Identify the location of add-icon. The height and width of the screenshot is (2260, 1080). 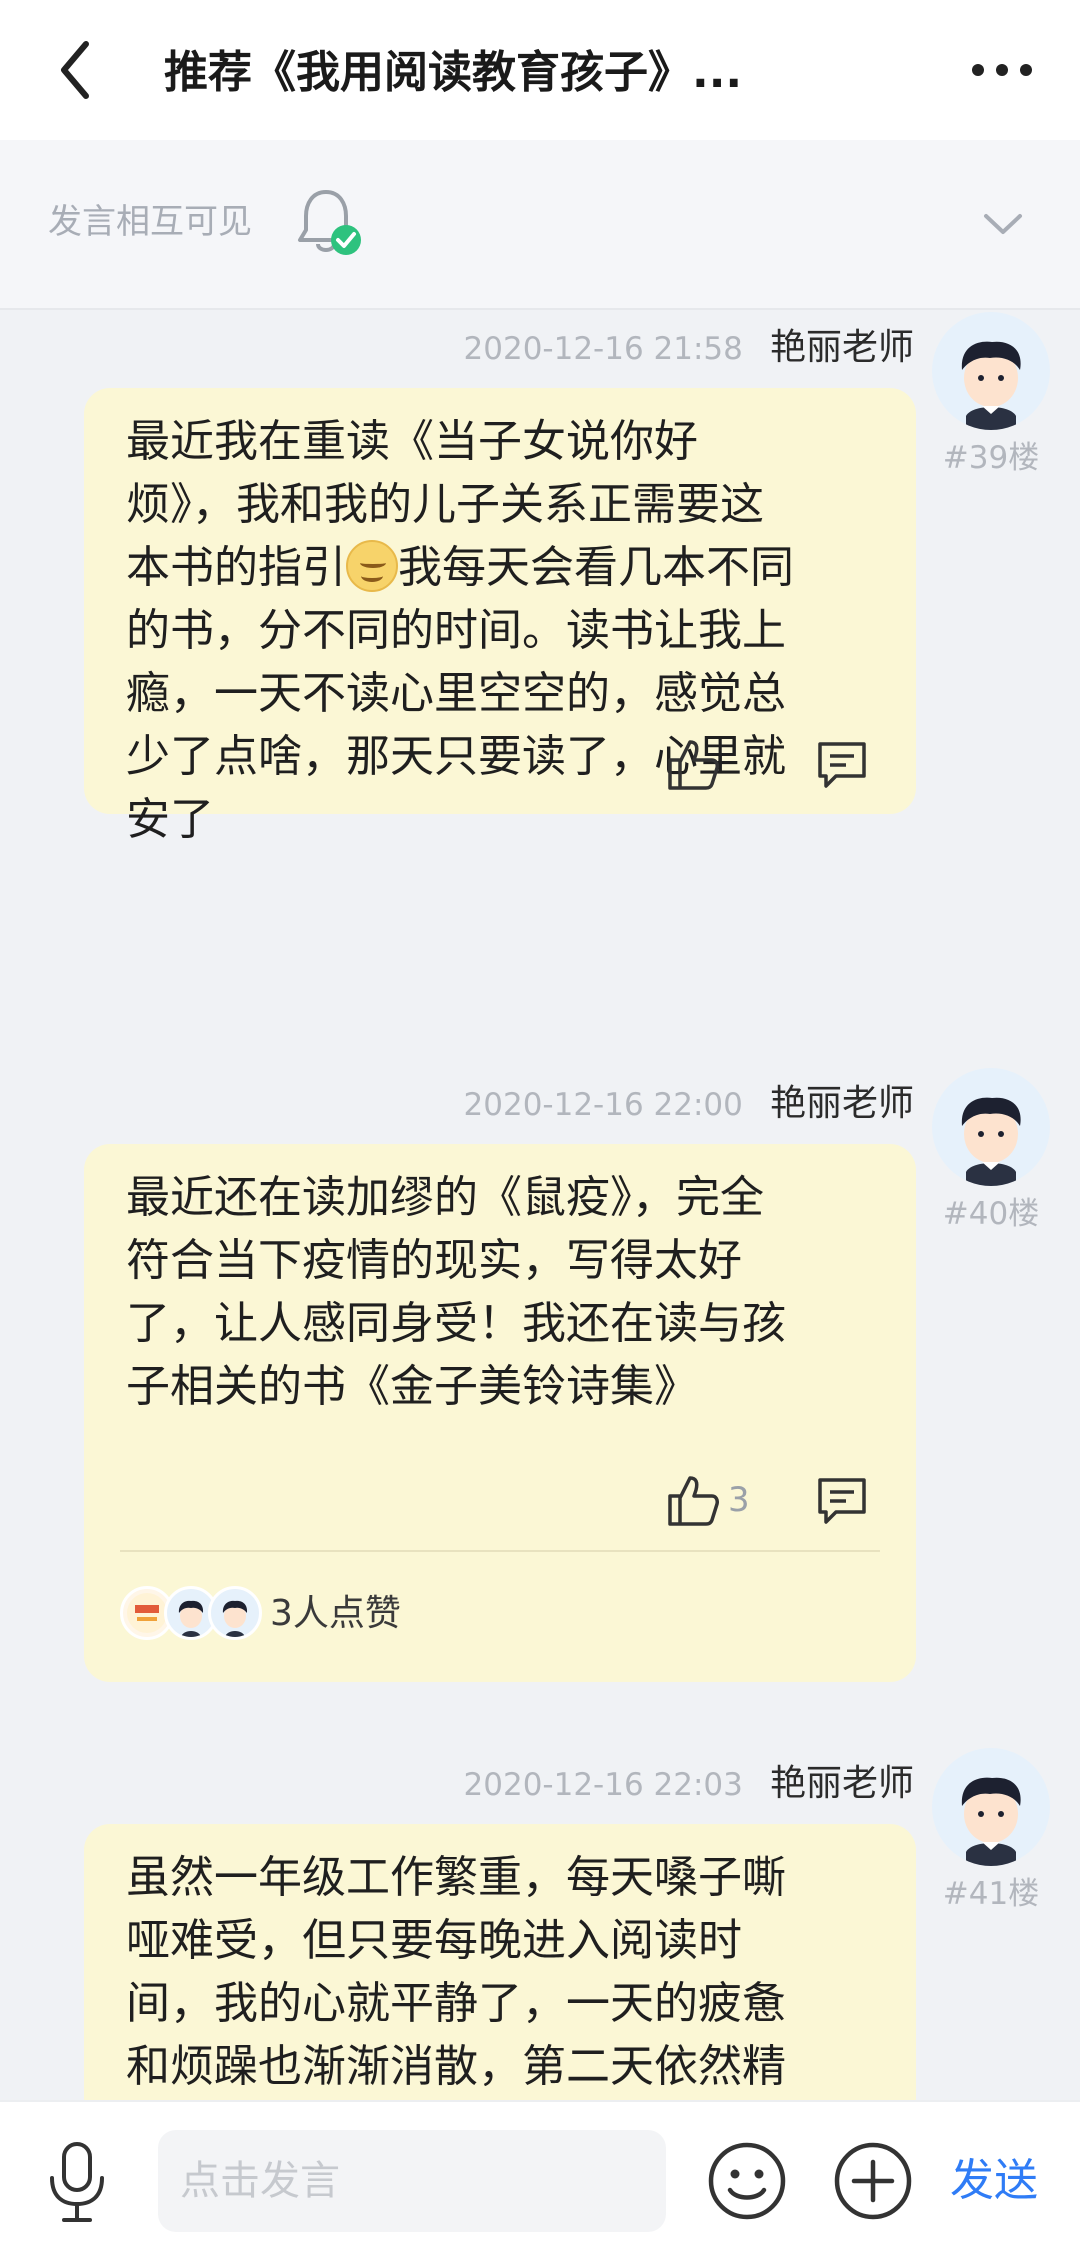
(873, 2181).